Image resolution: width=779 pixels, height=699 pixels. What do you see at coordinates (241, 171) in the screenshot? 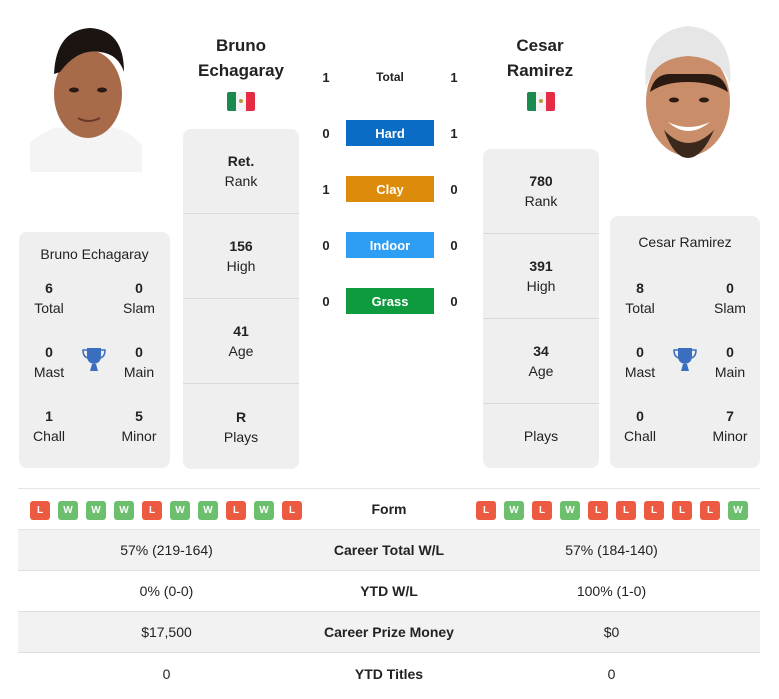
I see `player1-rank: Ret. Rank` at bounding box center [241, 171].